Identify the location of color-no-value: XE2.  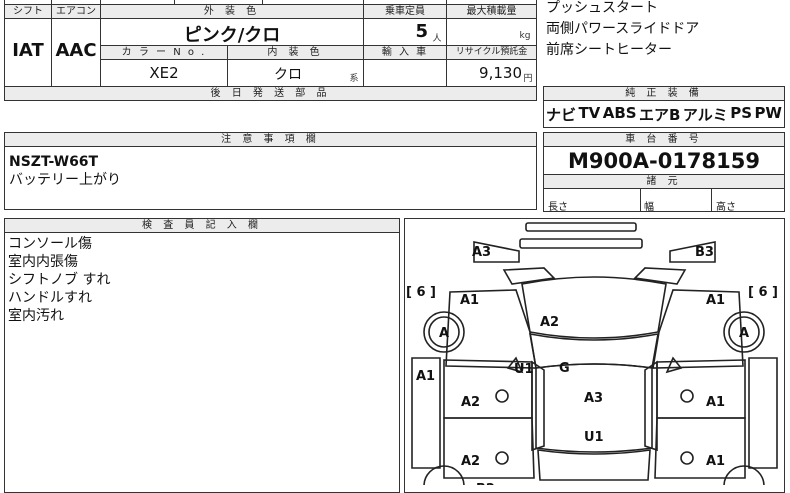
(164, 73).